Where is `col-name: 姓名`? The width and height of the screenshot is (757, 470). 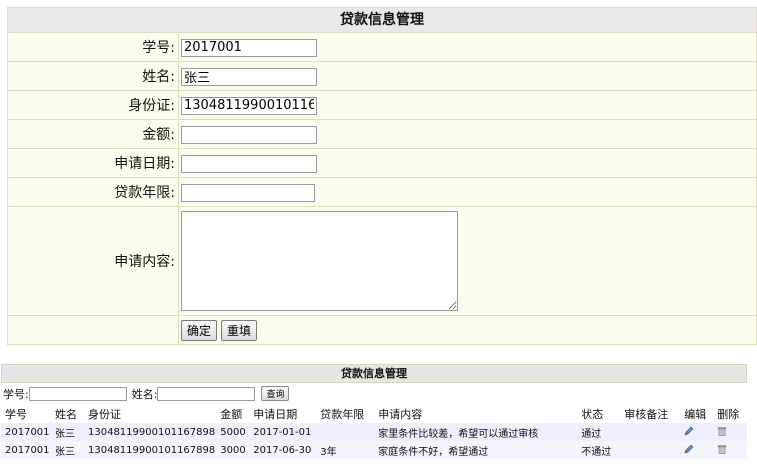
col-name: 姓名 is located at coordinates (66, 414).